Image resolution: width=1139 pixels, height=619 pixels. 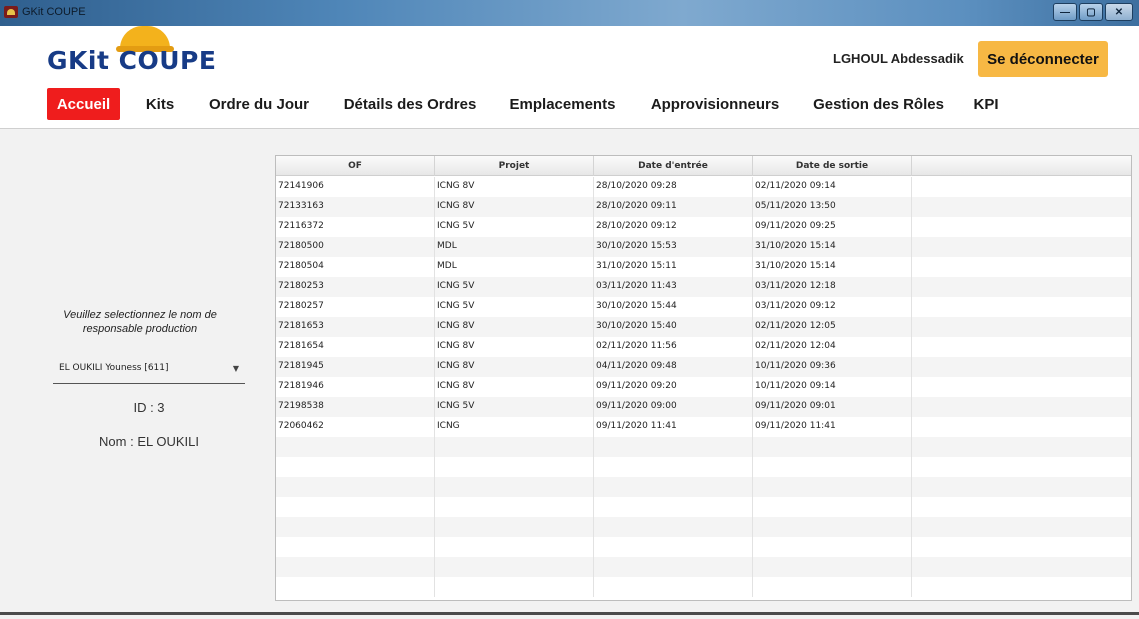 I want to click on responsable-select: EL OUKILI Youness [611] ▼, so click(x=149, y=370).